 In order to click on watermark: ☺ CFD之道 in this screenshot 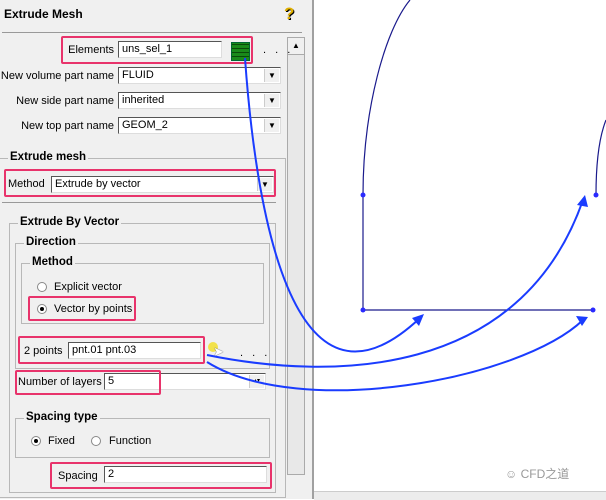, I will do `click(537, 473)`.